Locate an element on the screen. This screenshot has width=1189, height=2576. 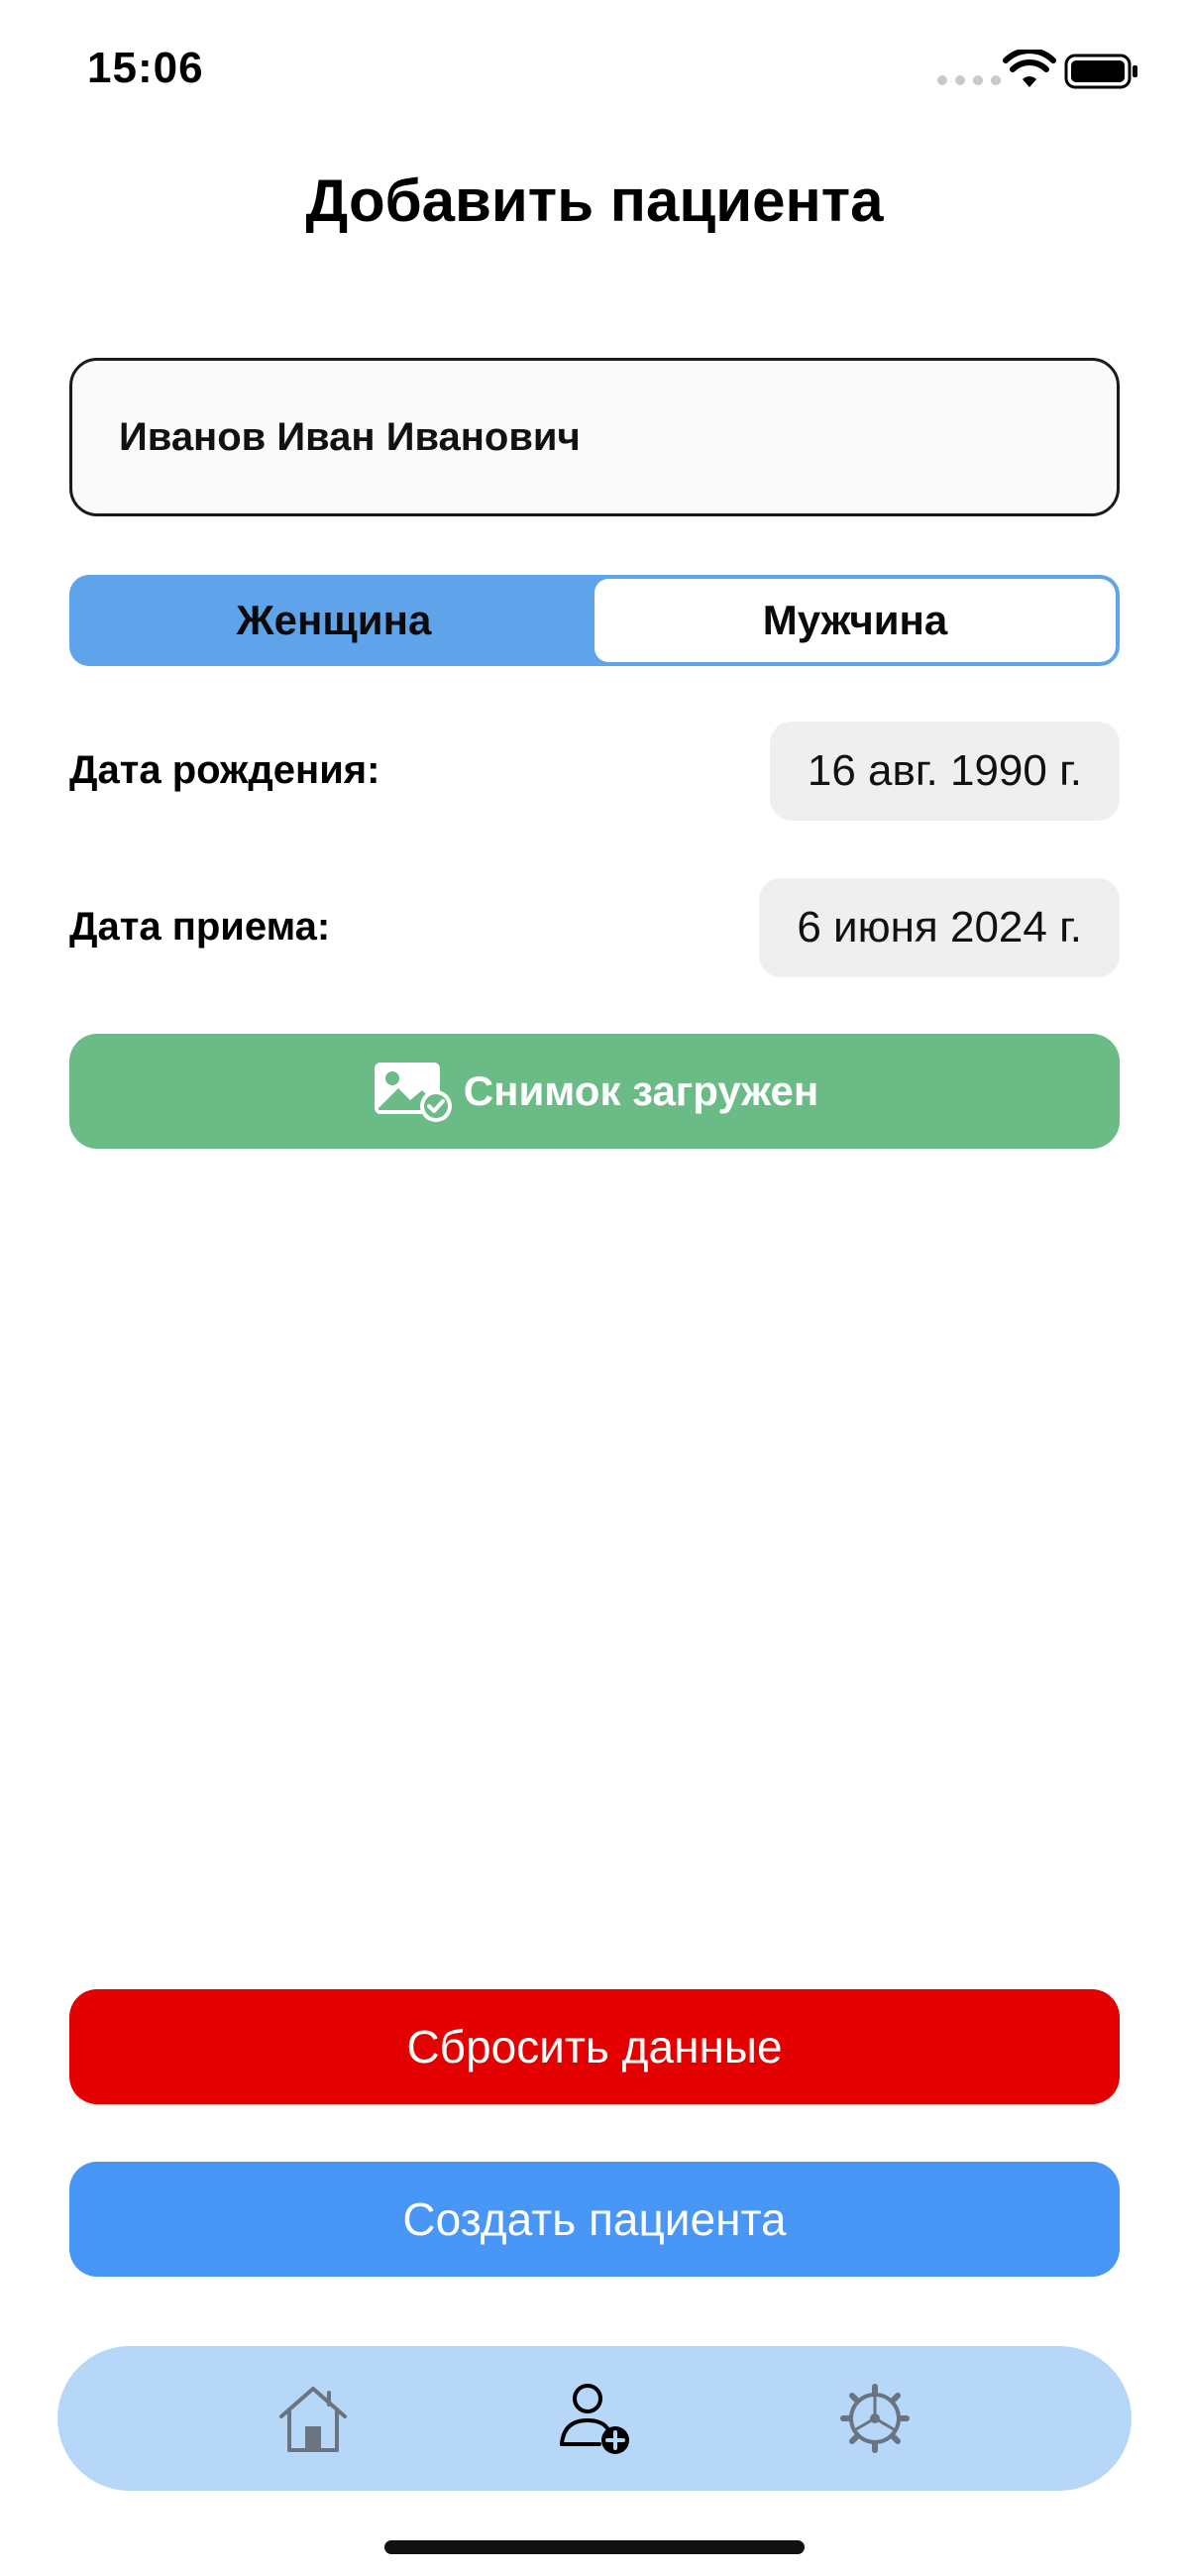
reset-data-button: Сбросить данные is located at coordinates (594, 2046).